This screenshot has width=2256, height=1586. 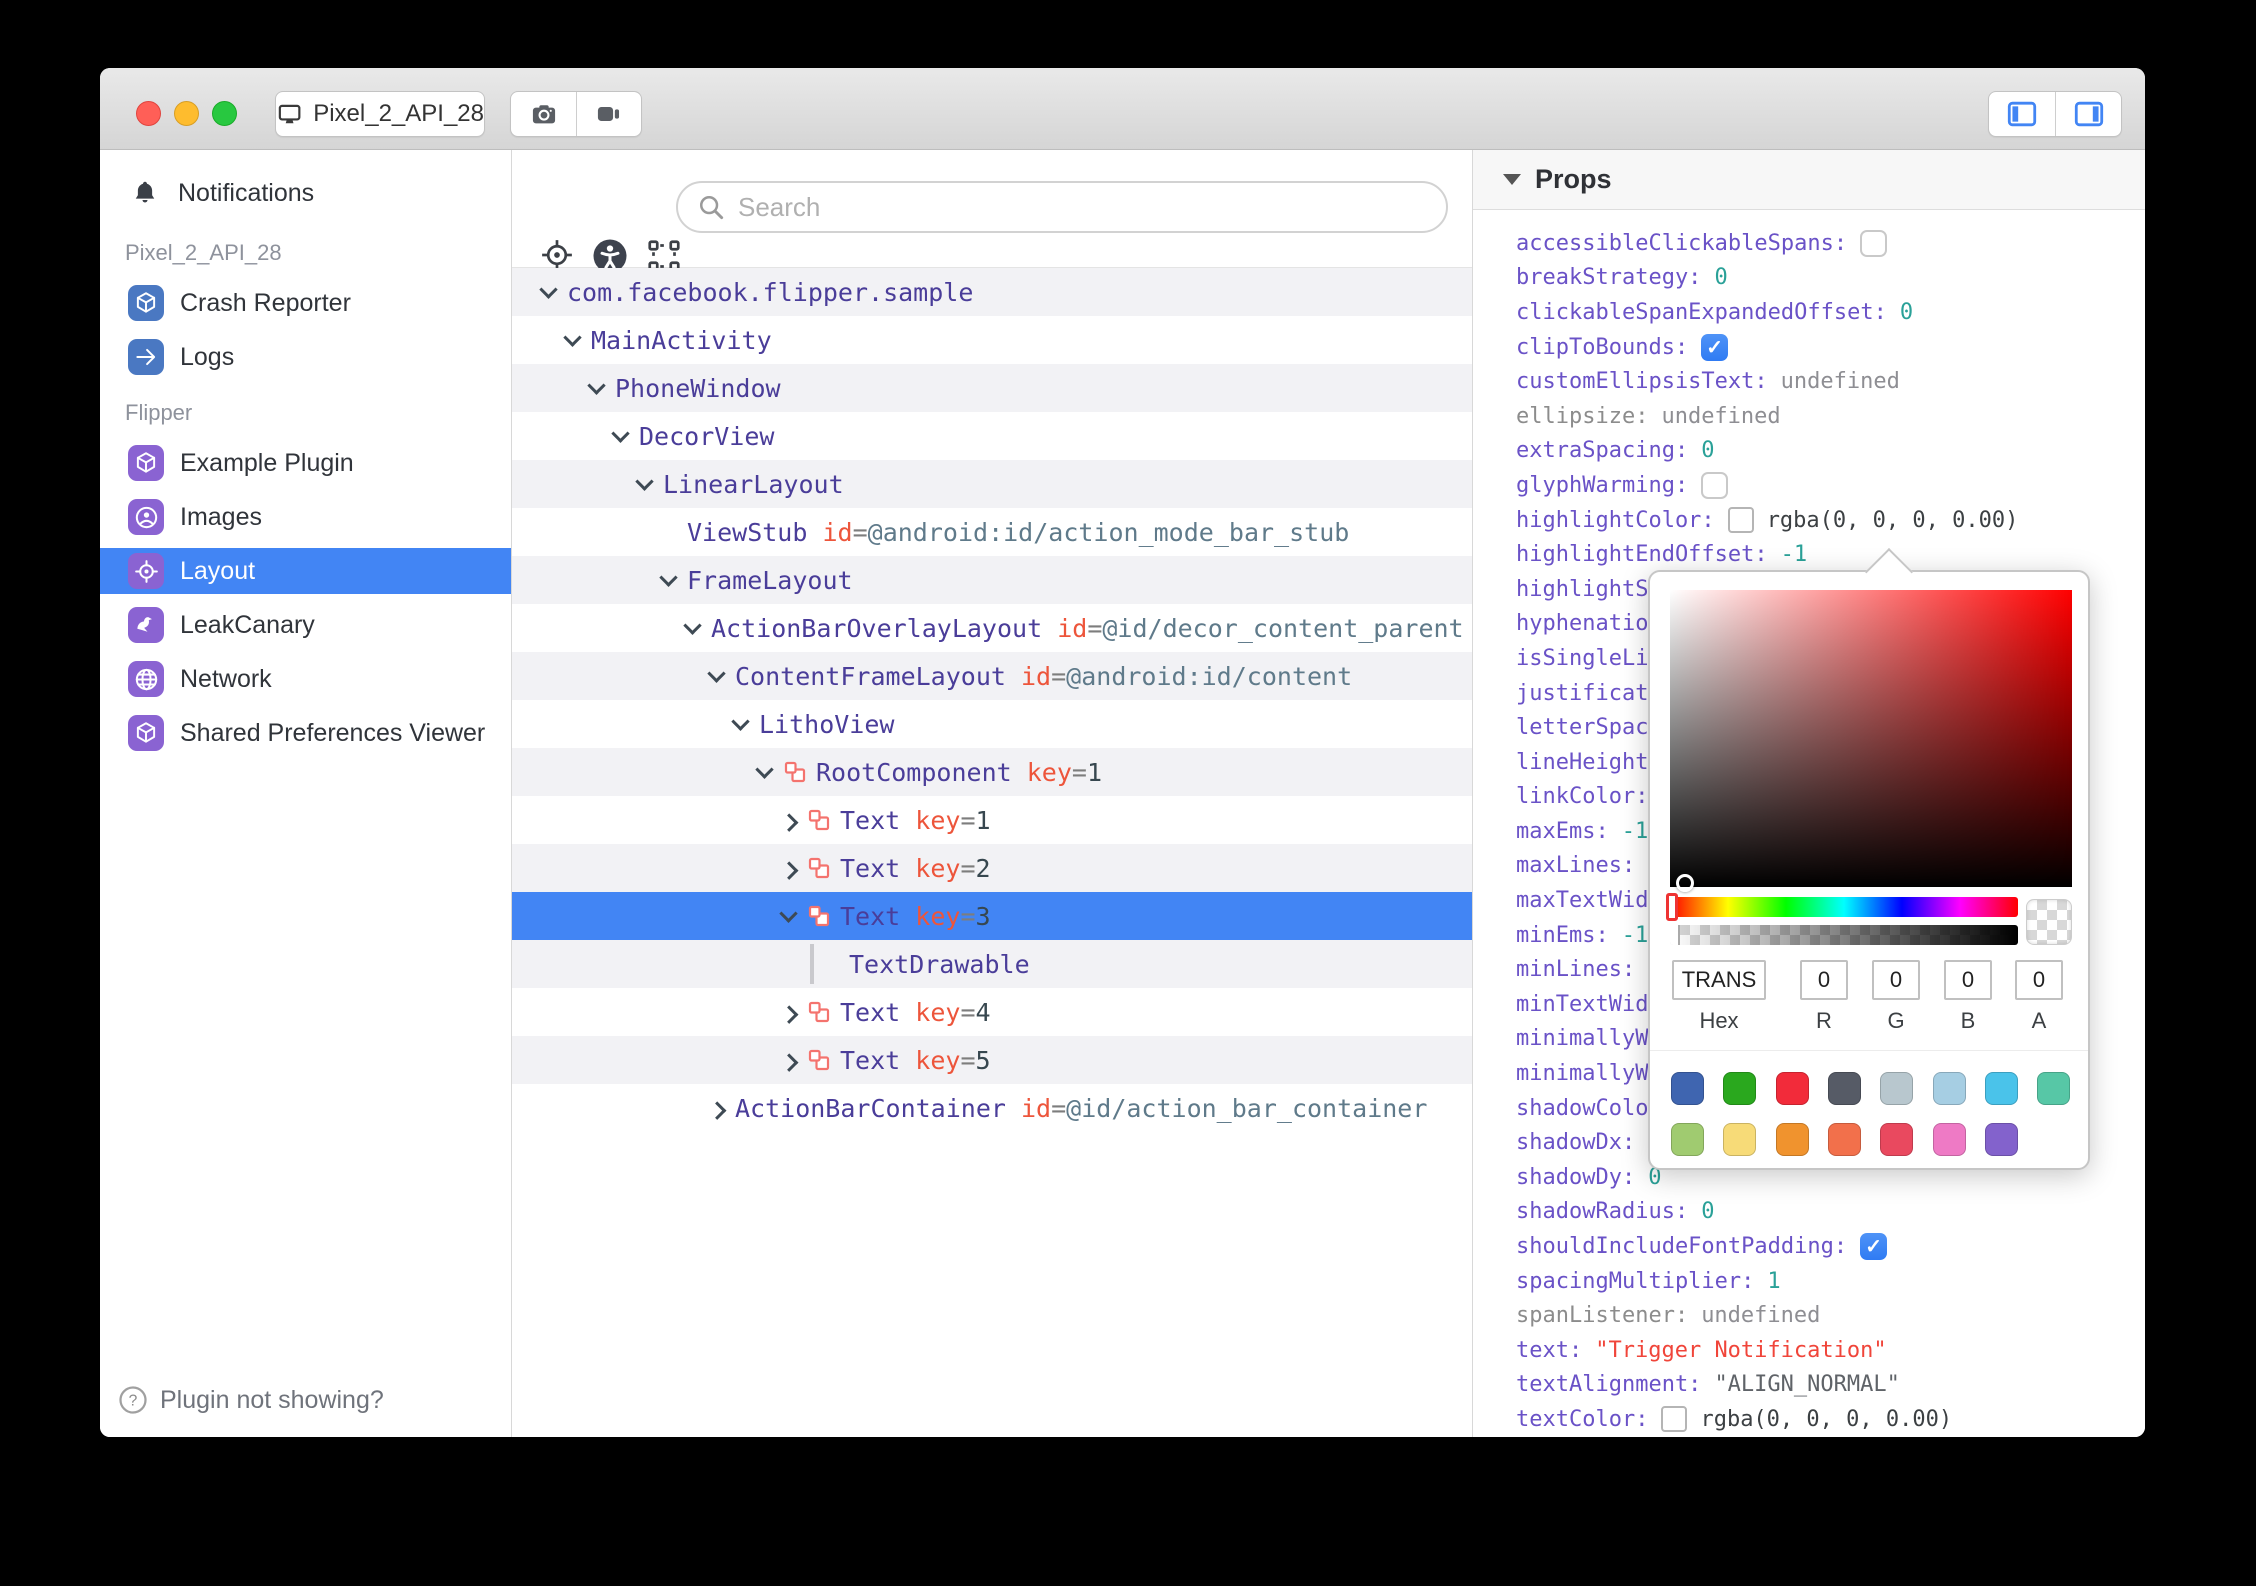 What do you see at coordinates (1809, 278) in the screenshot?
I see `prop-row: breakStrategy: 0` at bounding box center [1809, 278].